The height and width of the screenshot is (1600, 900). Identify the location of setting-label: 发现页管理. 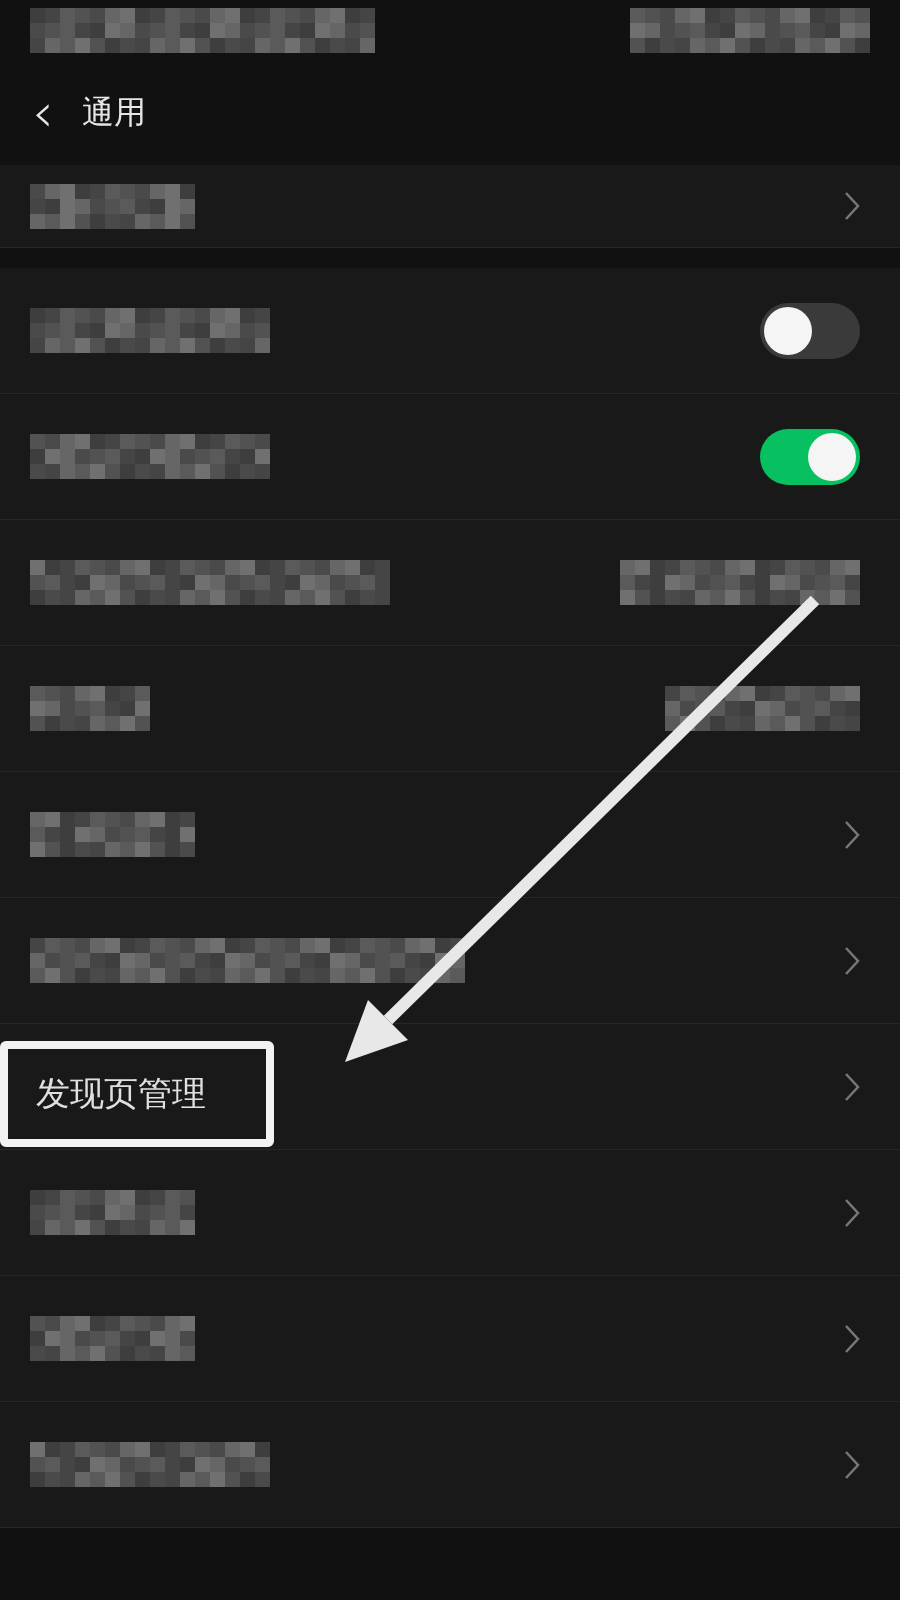
(121, 1092).